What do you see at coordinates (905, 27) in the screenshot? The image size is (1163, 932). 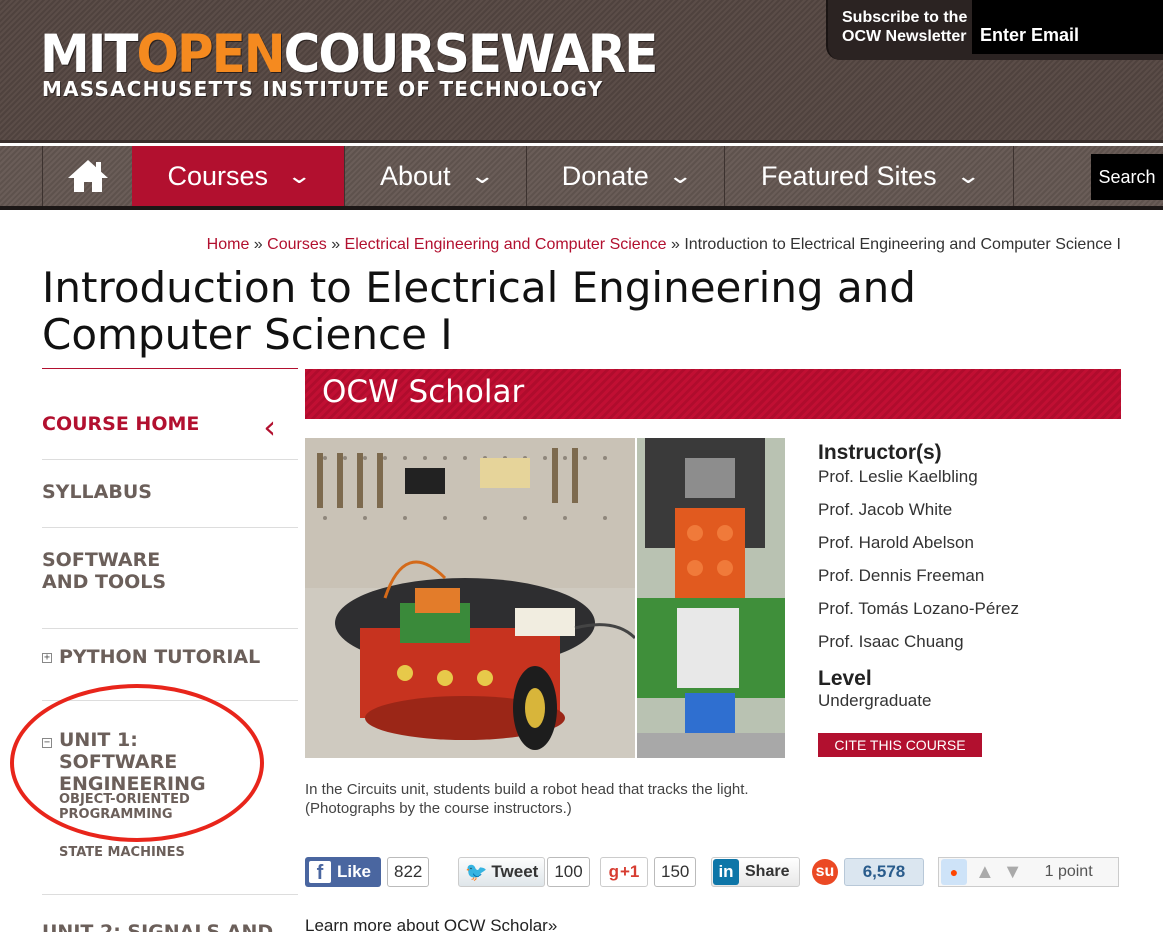 I see `newsletter-label: Subscribe to the OCW Newsletter` at bounding box center [905, 27].